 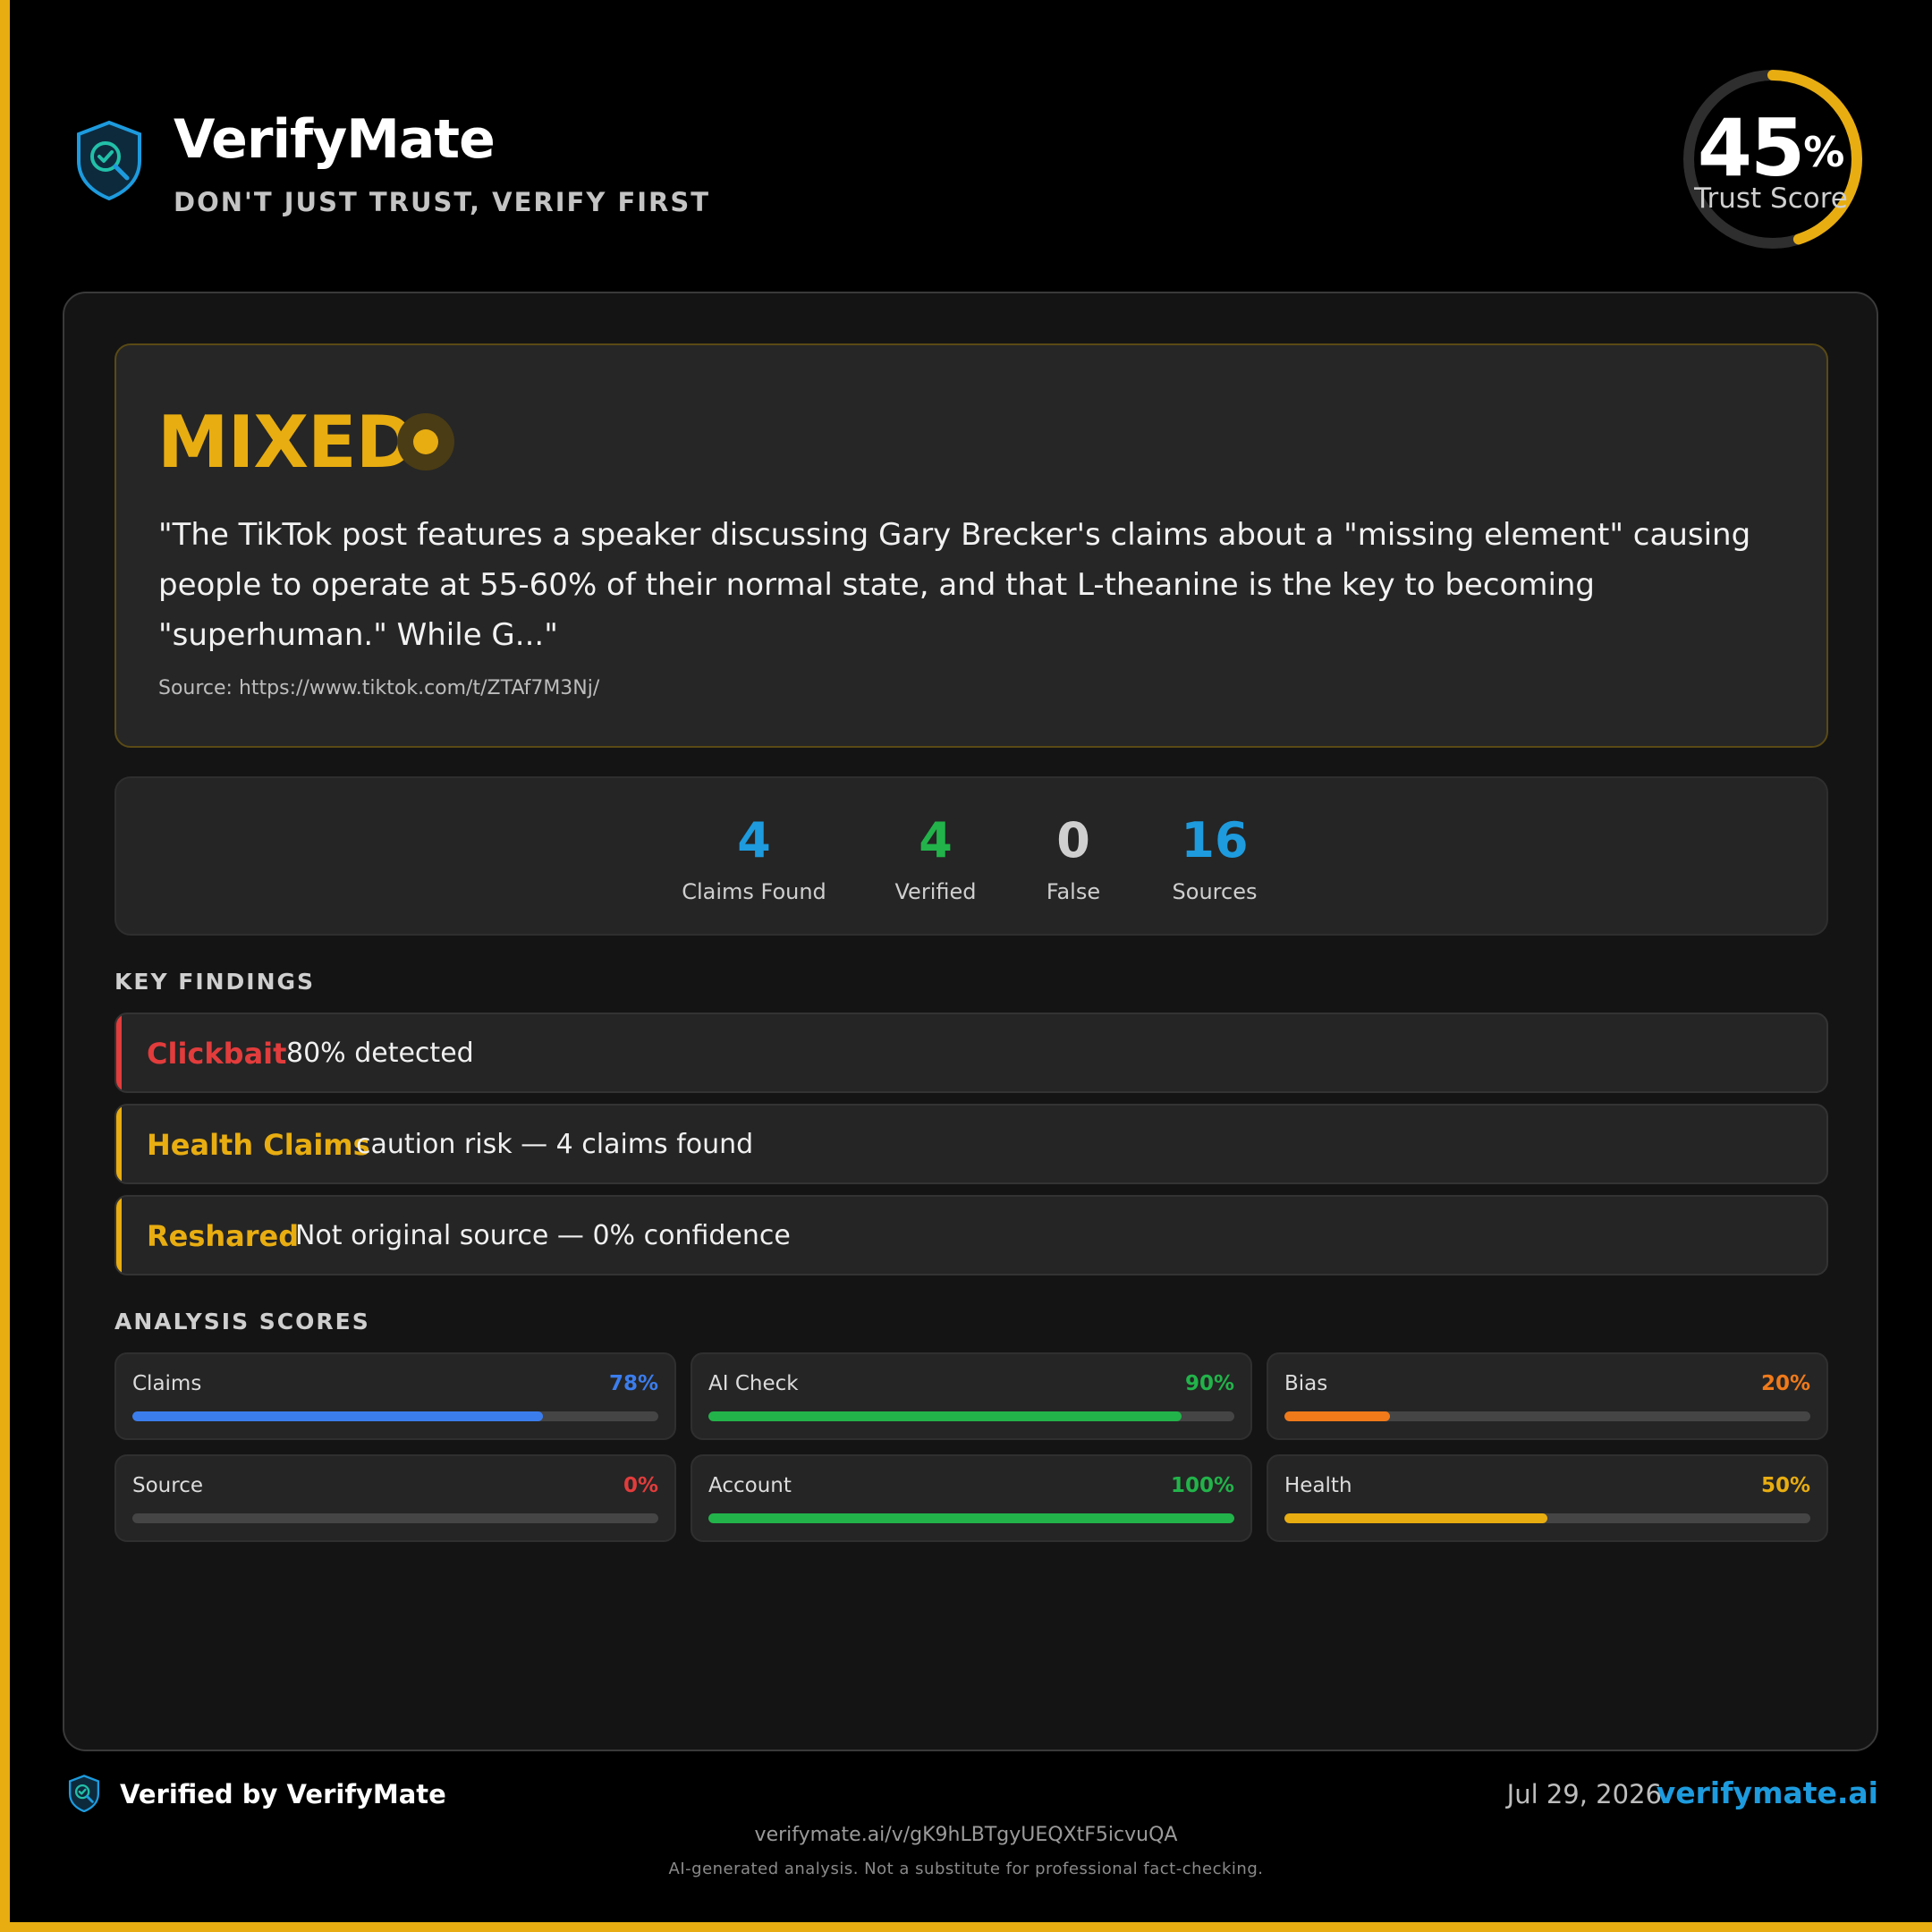 I want to click on verdict-title: MIXED, so click(x=286, y=442).